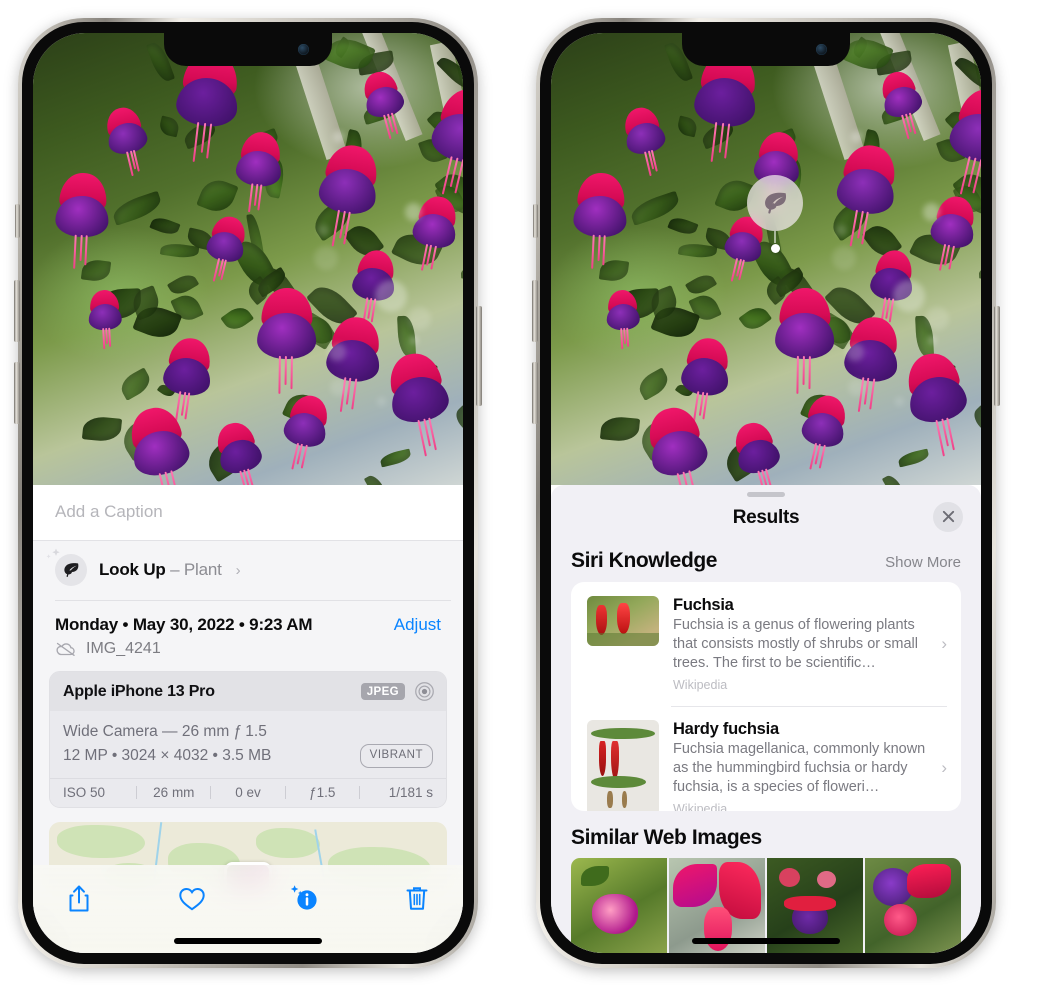  I want to click on results-header: Results, so click(766, 521).